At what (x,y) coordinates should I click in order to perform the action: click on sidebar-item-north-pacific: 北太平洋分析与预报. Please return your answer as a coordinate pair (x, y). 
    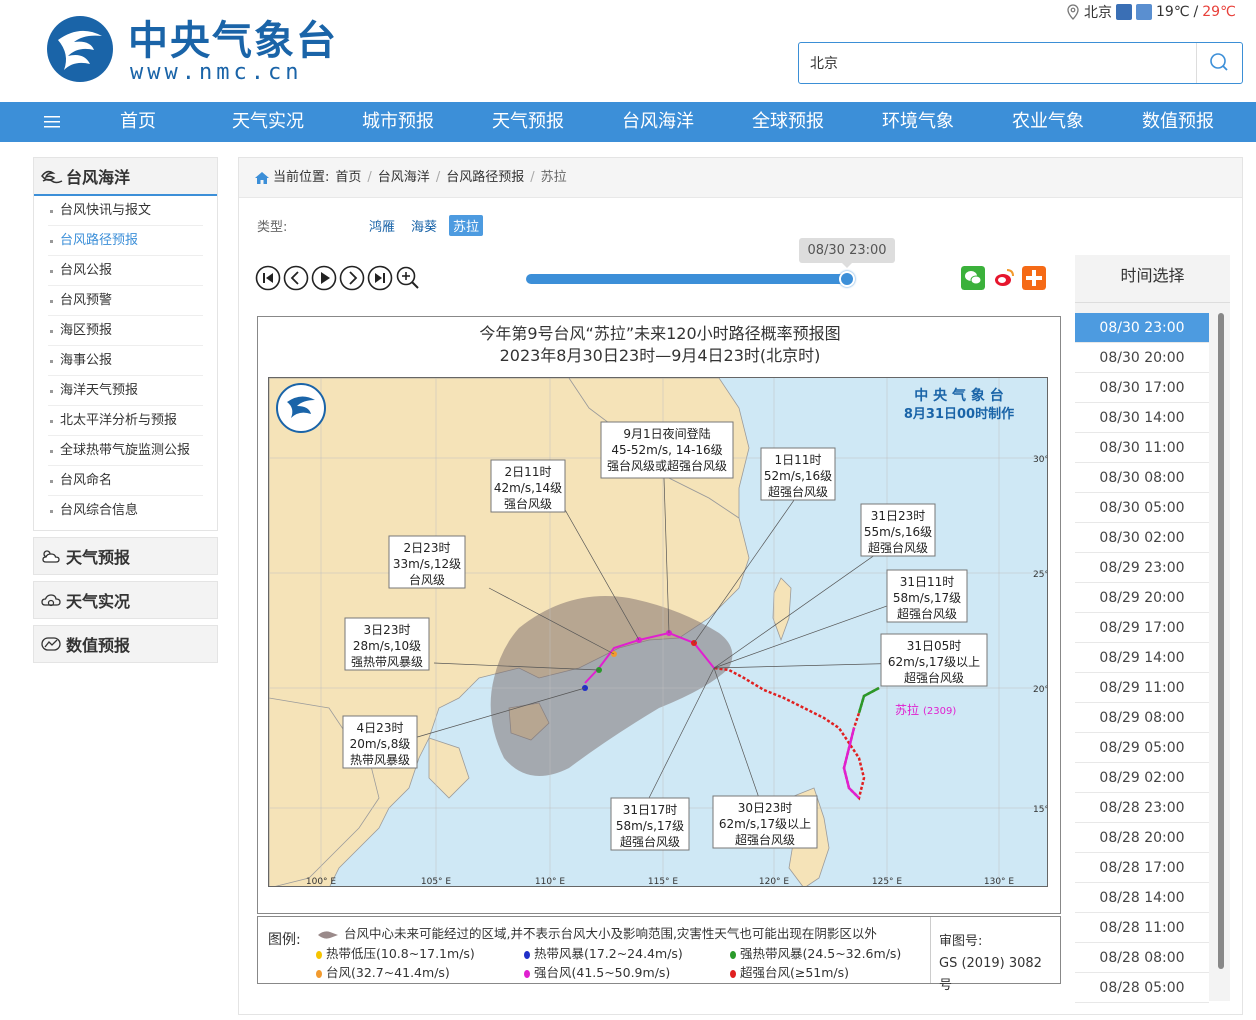
    Looking at the image, I should click on (125, 421).